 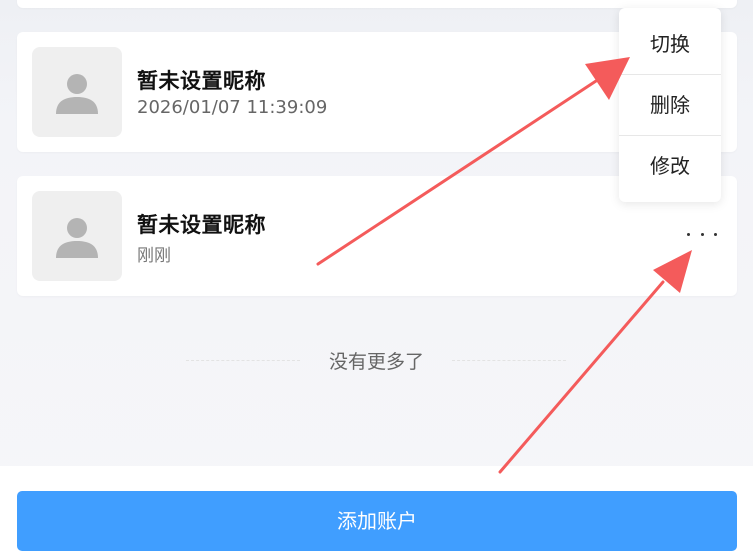 What do you see at coordinates (377, 521) in the screenshot?
I see `add-account-button: 添加账户` at bounding box center [377, 521].